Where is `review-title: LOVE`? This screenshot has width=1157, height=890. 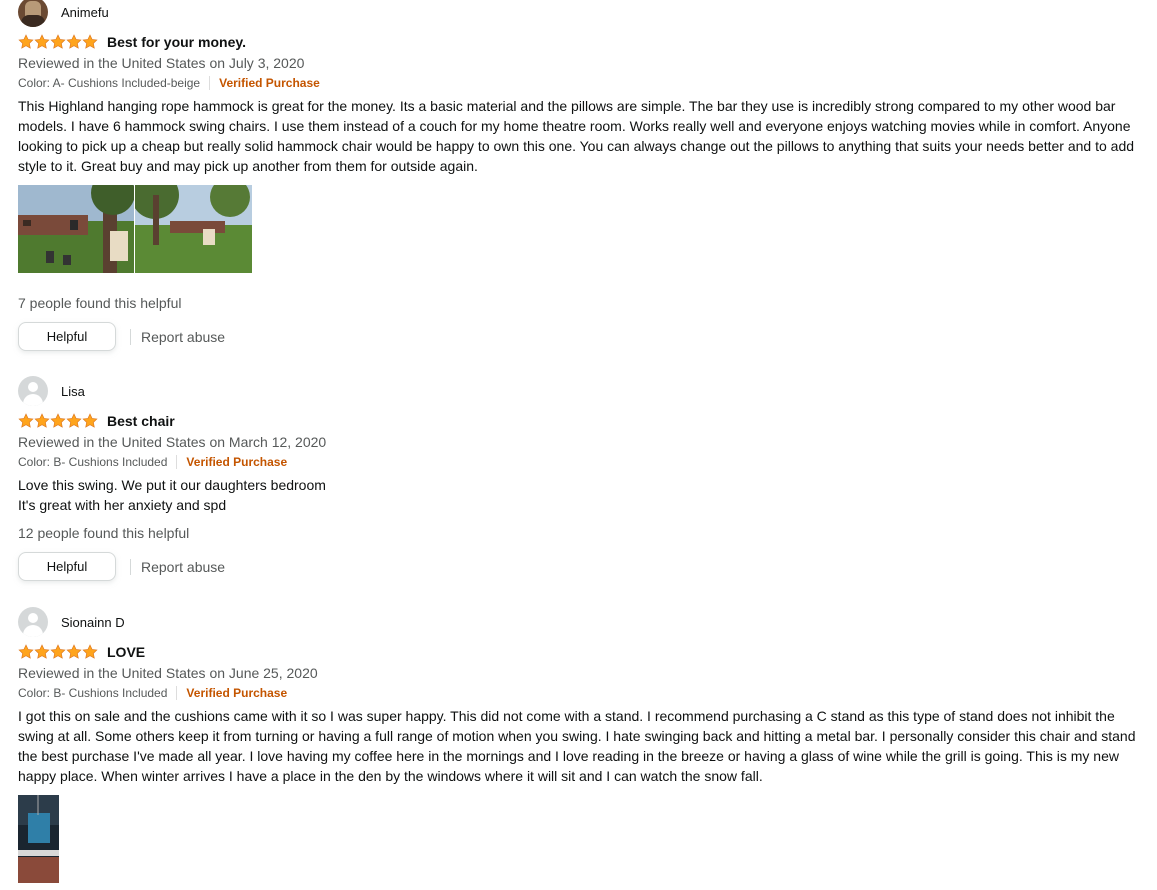 review-title: LOVE is located at coordinates (126, 652).